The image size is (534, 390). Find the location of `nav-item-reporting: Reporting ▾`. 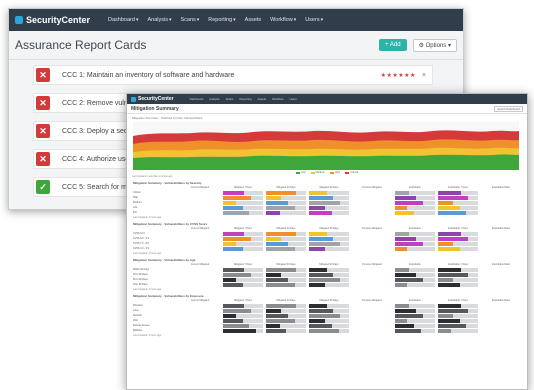

nav-item-reporting: Reporting ▾ is located at coordinates (221, 20).